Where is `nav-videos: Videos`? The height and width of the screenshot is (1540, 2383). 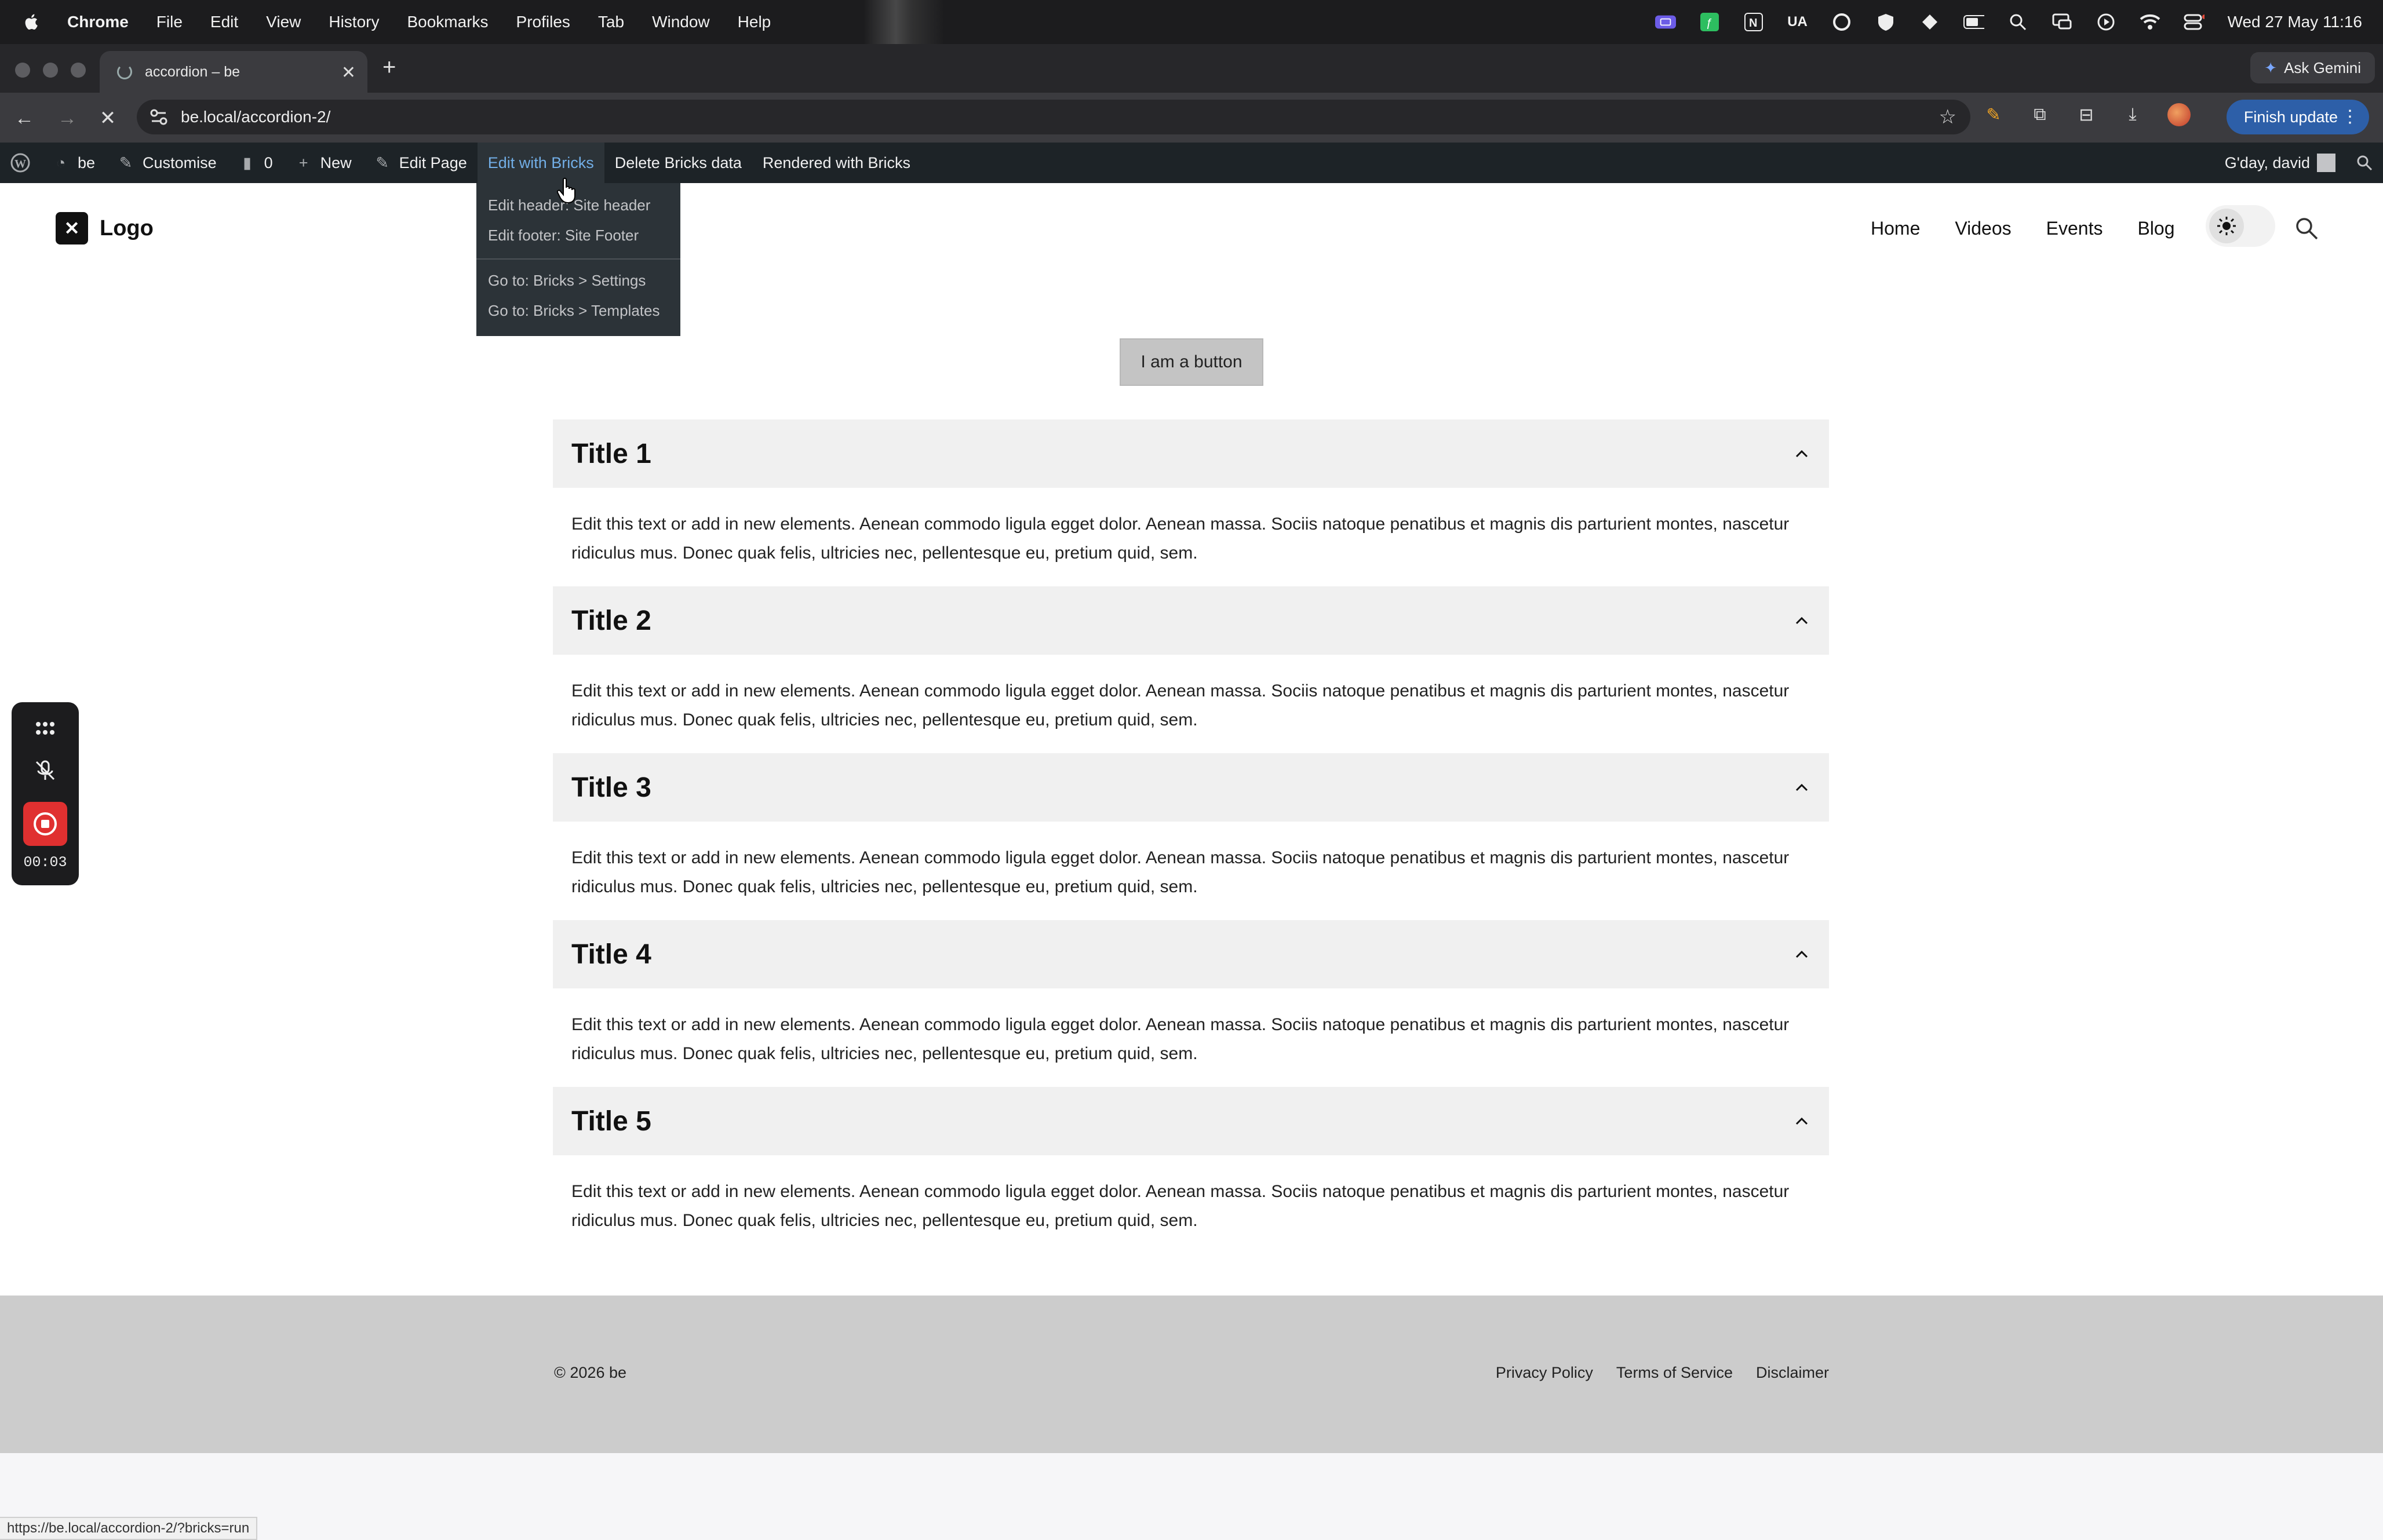 nav-videos: Videos is located at coordinates (1983, 228).